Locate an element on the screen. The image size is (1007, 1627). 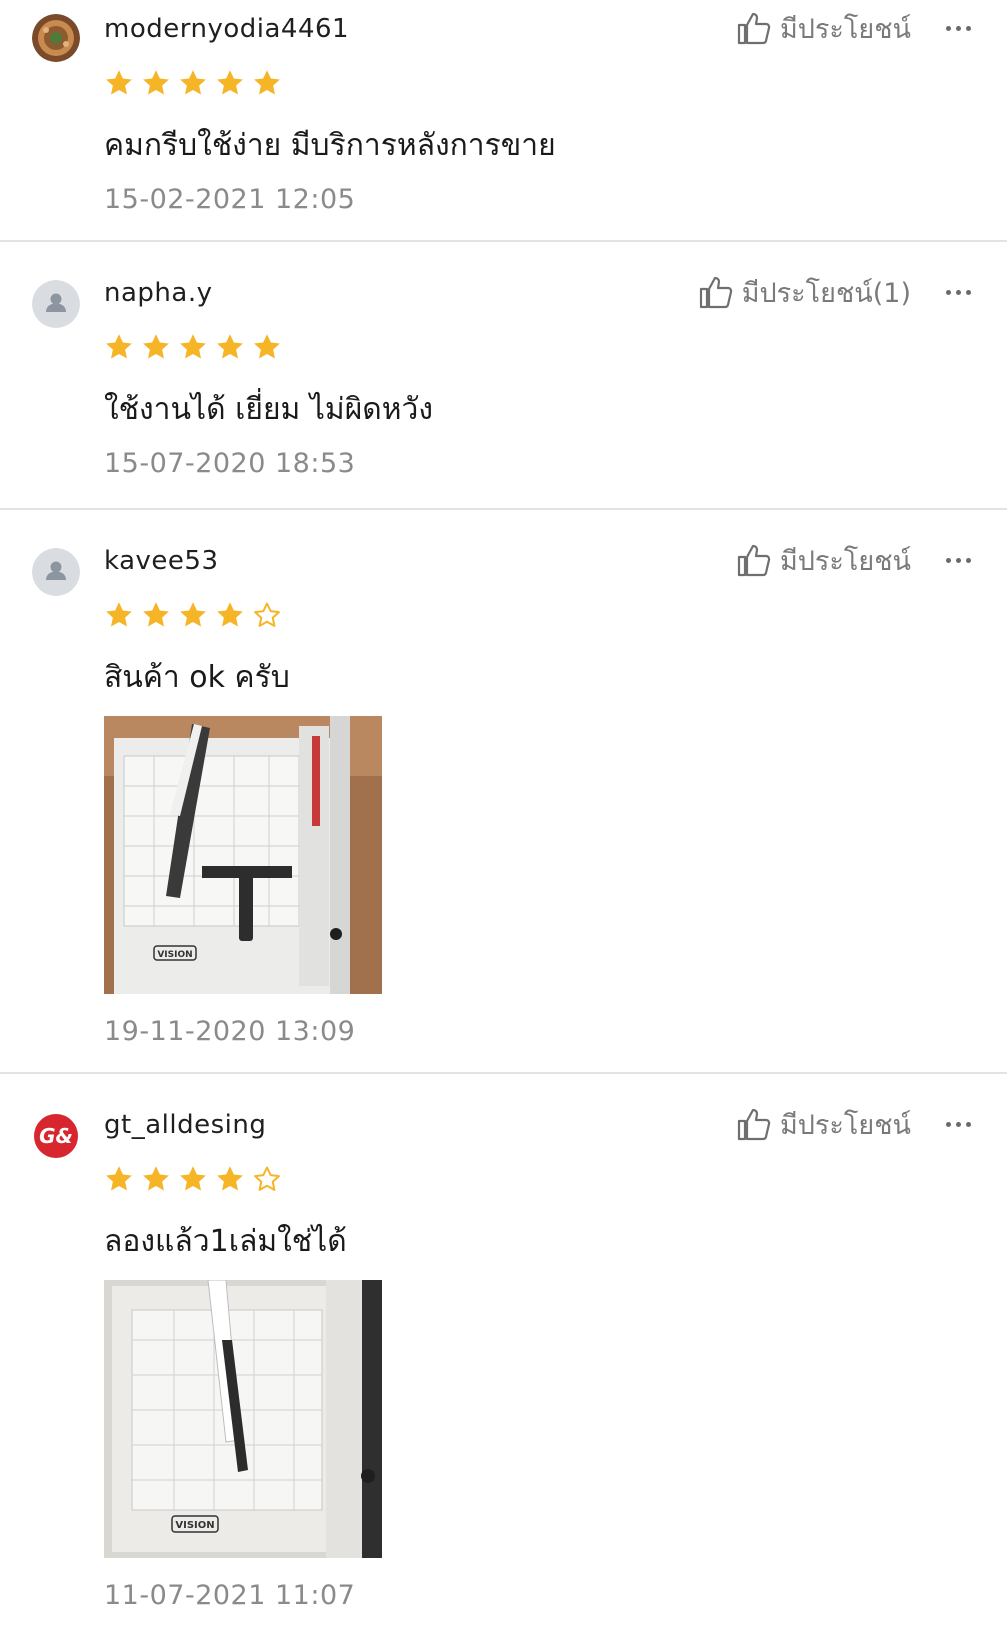
helpful-label: มีประโยชน์(1) is located at coordinates (826, 293).